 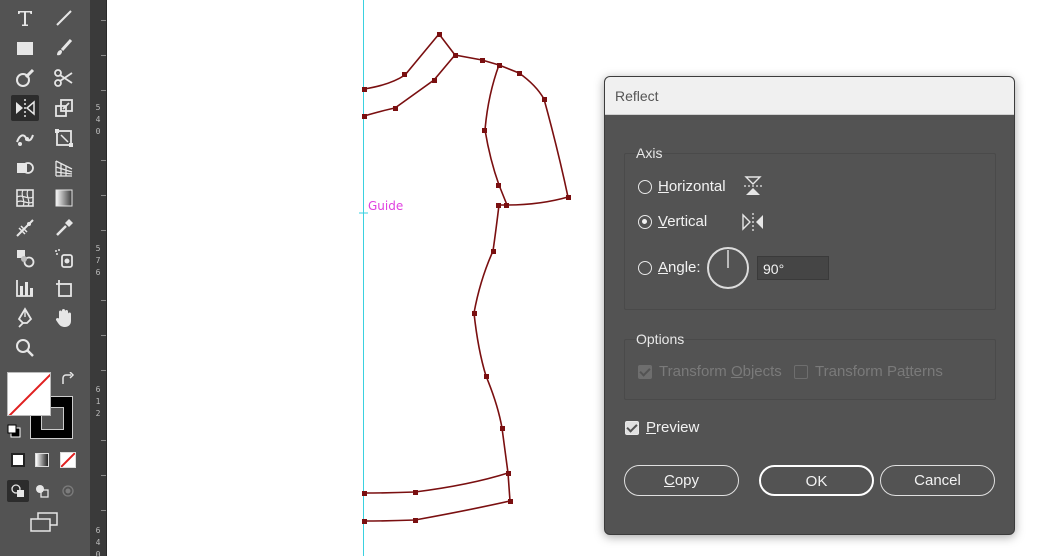 I want to click on horizontal-label: Horizontal, so click(x=692, y=186).